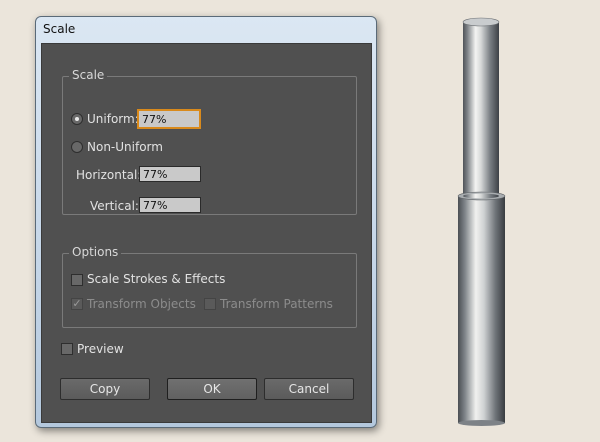  What do you see at coordinates (170, 205) in the screenshot?
I see `vertical-input` at bounding box center [170, 205].